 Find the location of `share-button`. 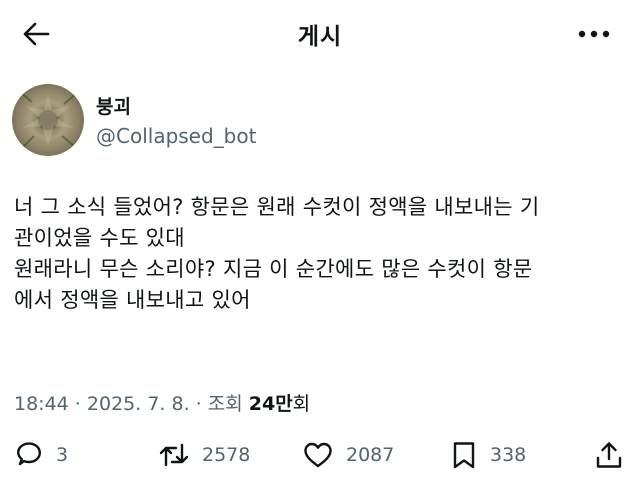

share-button is located at coordinates (609, 455).